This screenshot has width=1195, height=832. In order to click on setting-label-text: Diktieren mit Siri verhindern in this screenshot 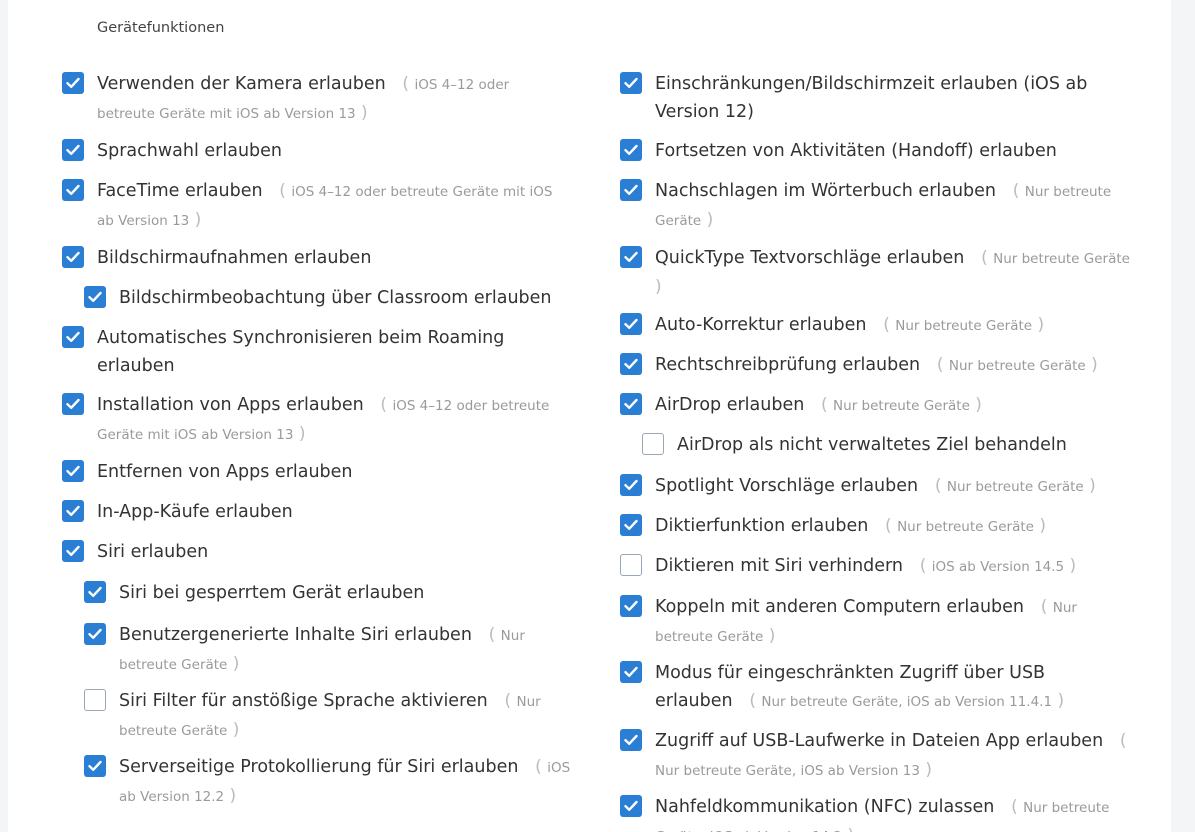, I will do `click(779, 566)`.